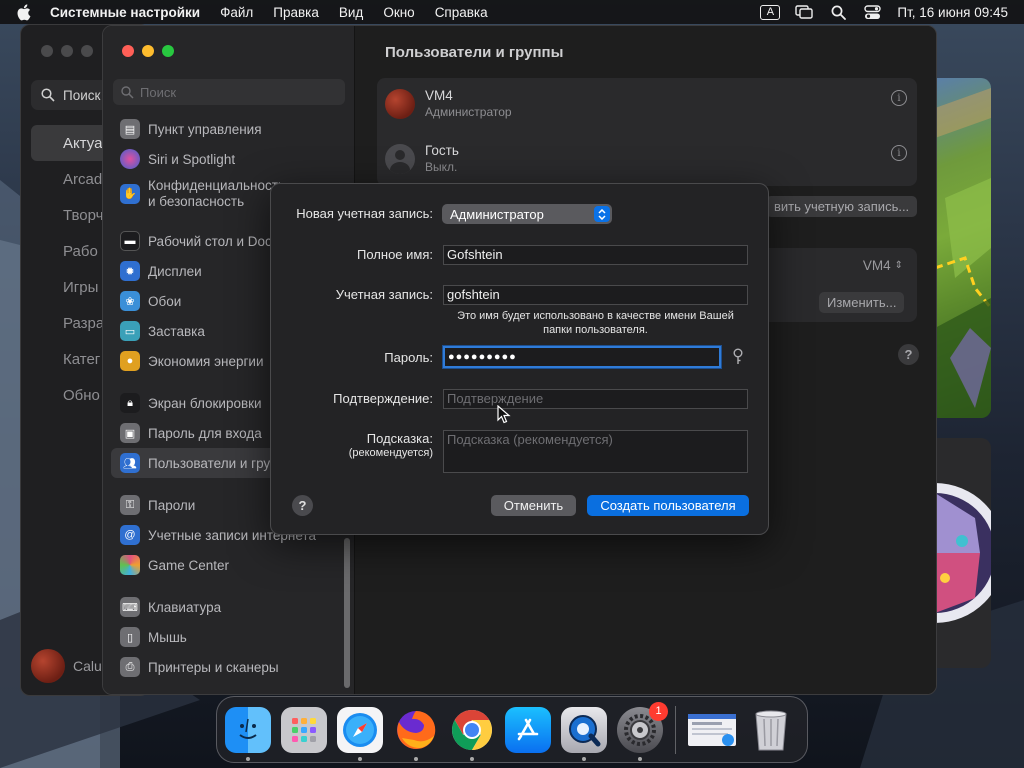  What do you see at coordinates (205, 129) in the screenshot?
I see `sidebar-item-label: Пункт управления` at bounding box center [205, 129].